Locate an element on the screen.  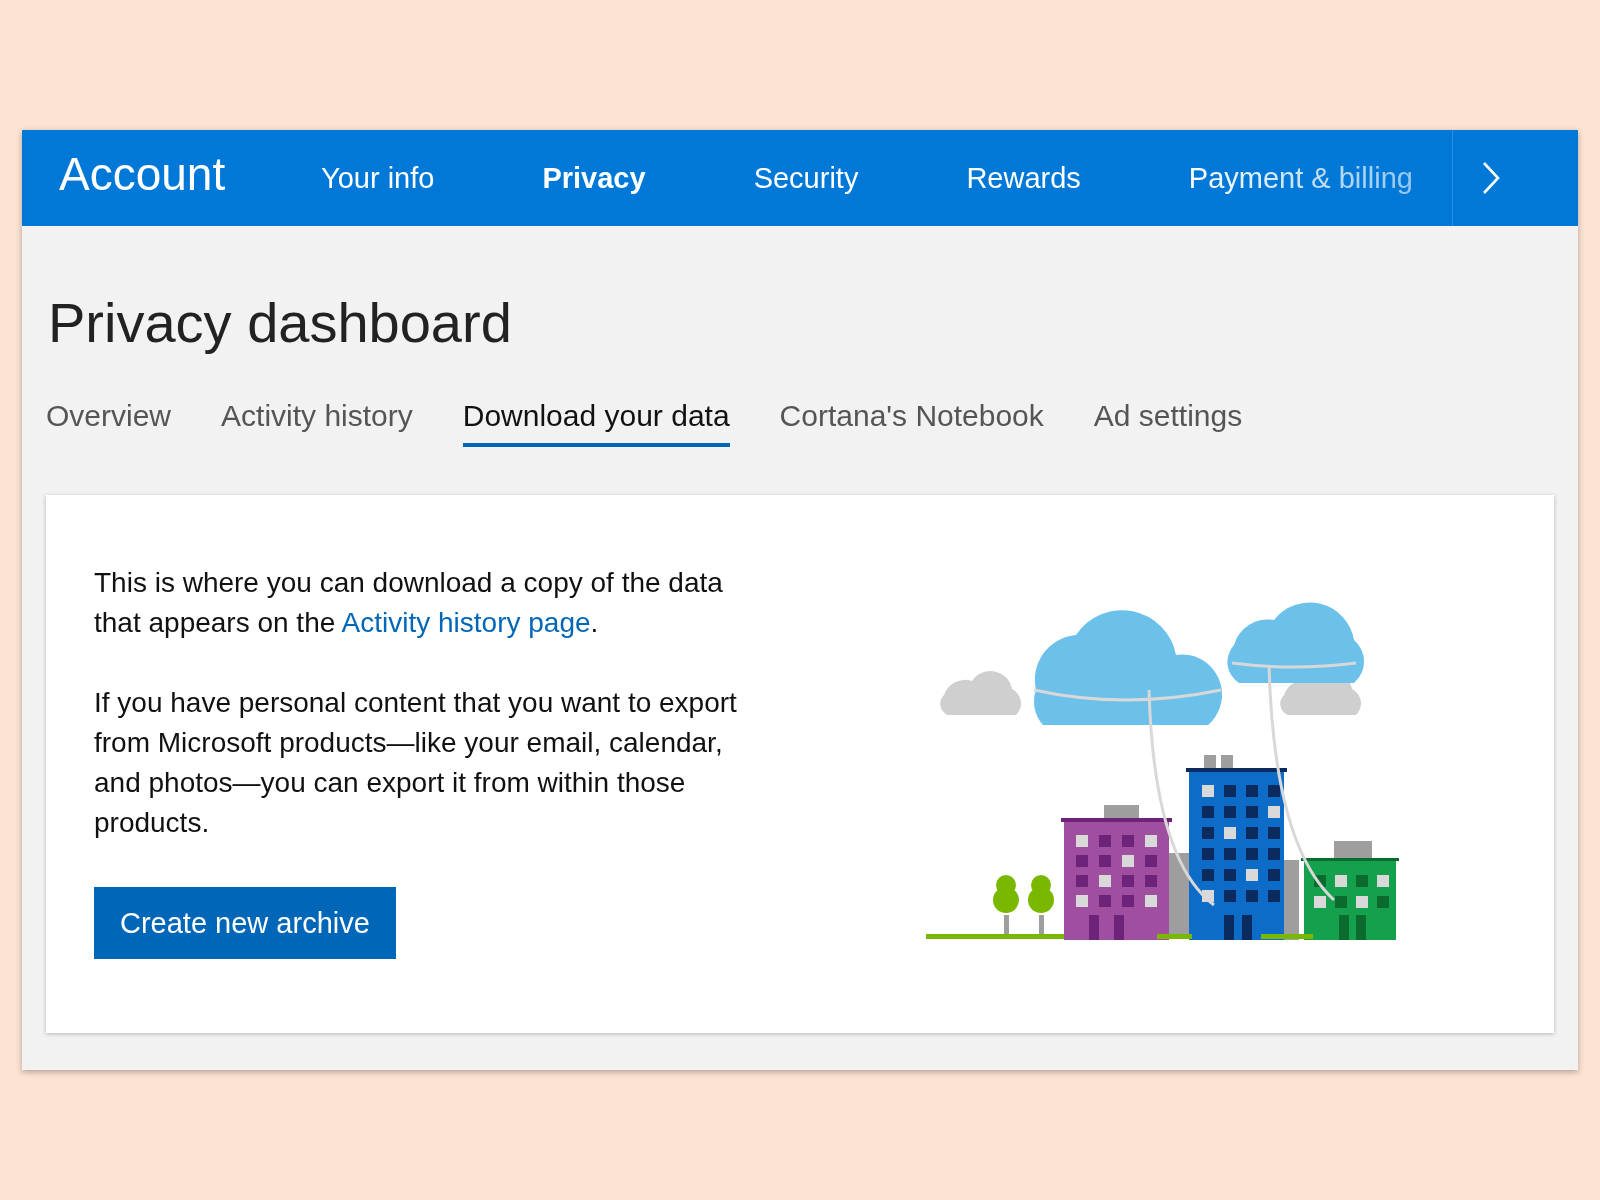
tab: Overview is located at coordinates (109, 423).